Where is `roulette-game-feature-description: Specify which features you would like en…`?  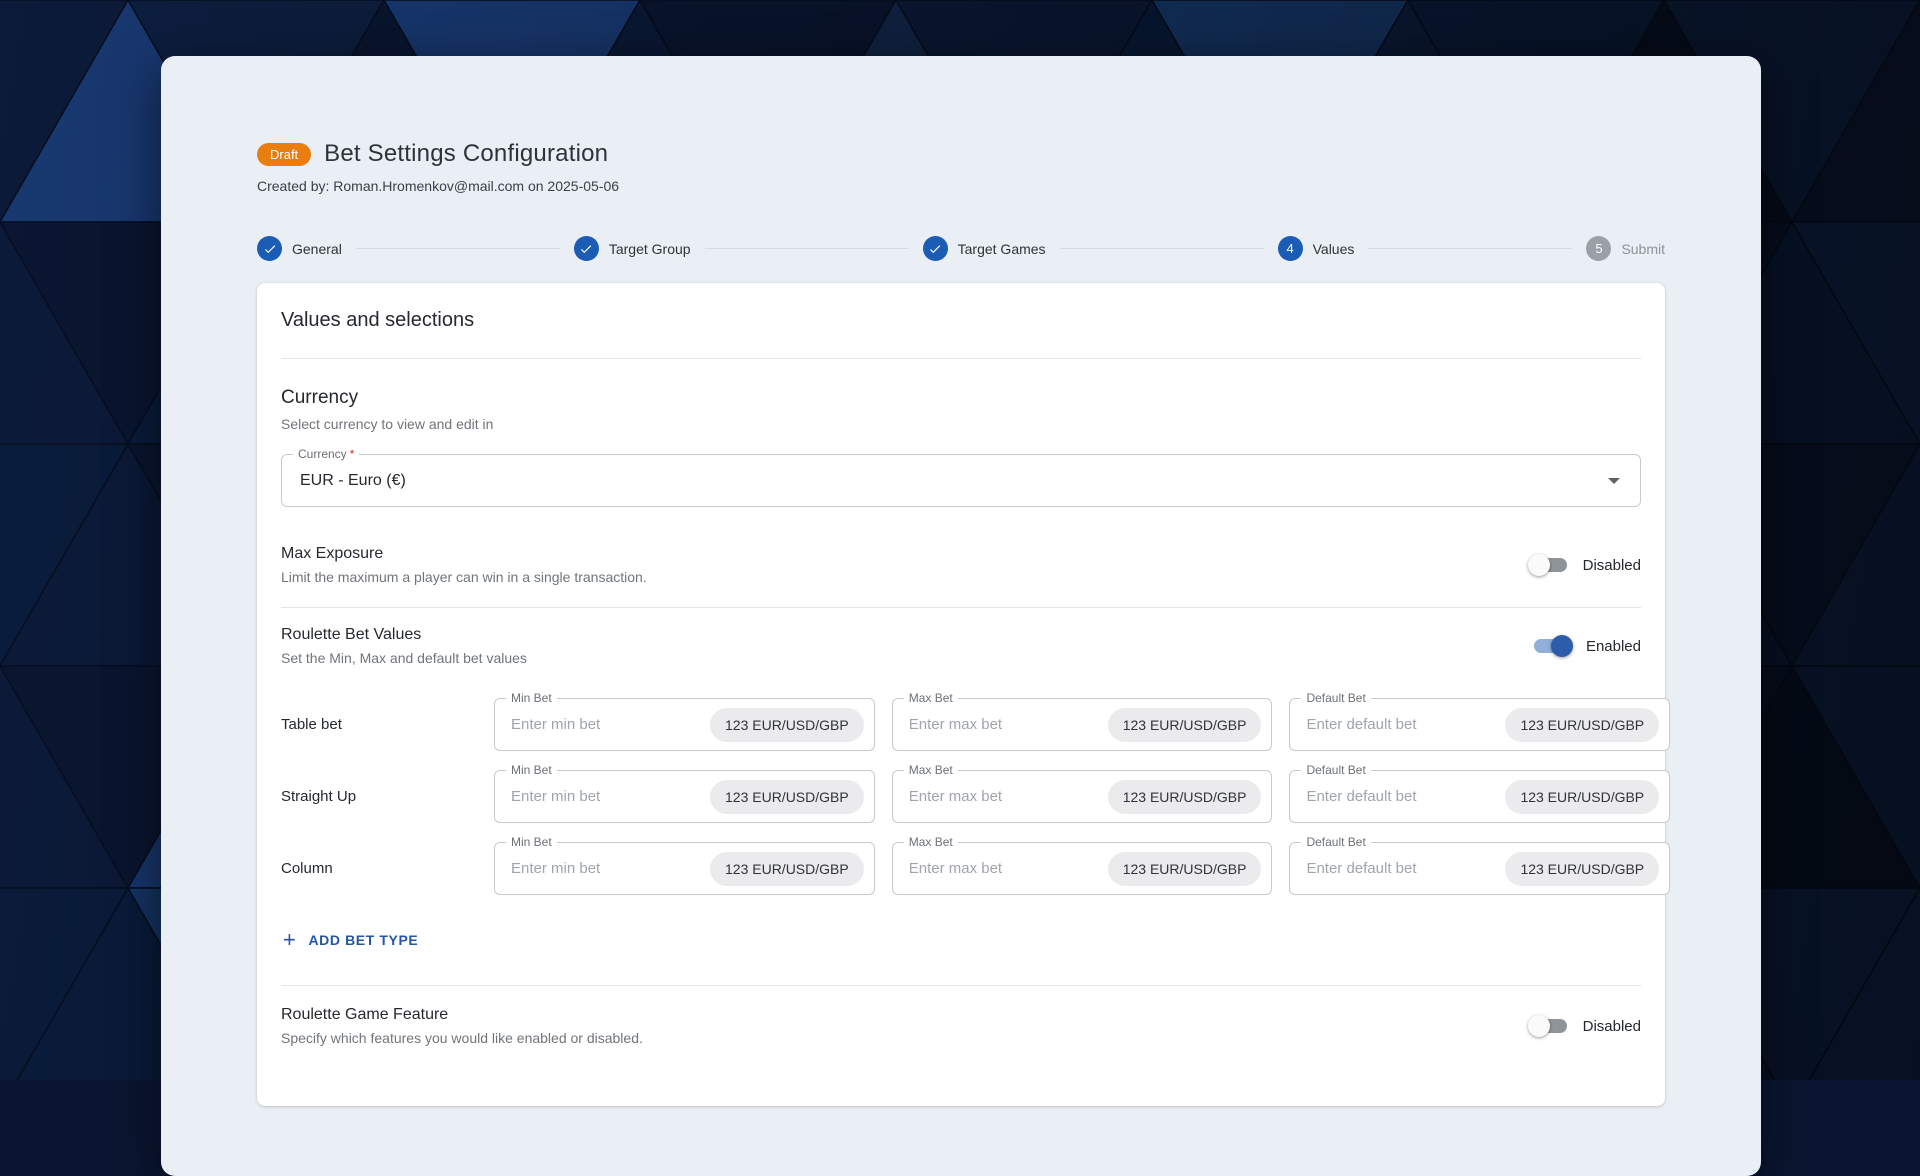
roulette-game-feature-description: Specify which features you would like en… is located at coordinates (462, 1038).